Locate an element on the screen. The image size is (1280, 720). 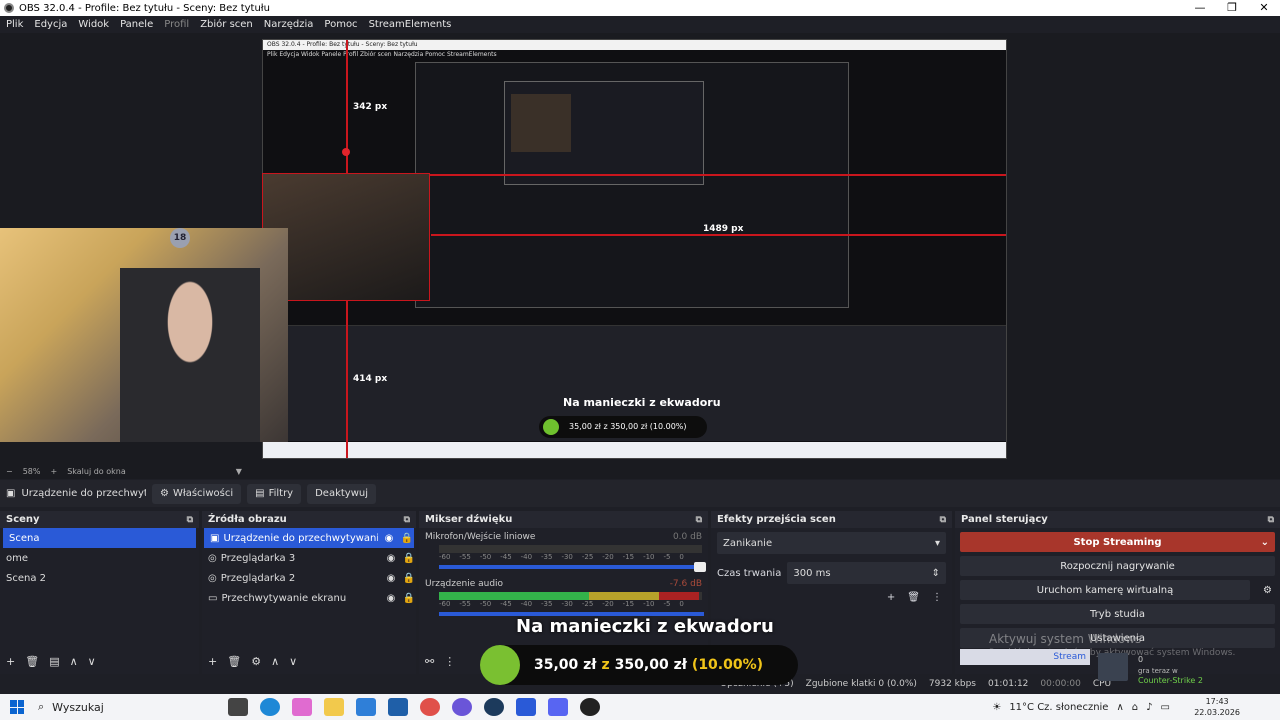
menu-narzedzia: Narzędzia is located at coordinates (288, 24).